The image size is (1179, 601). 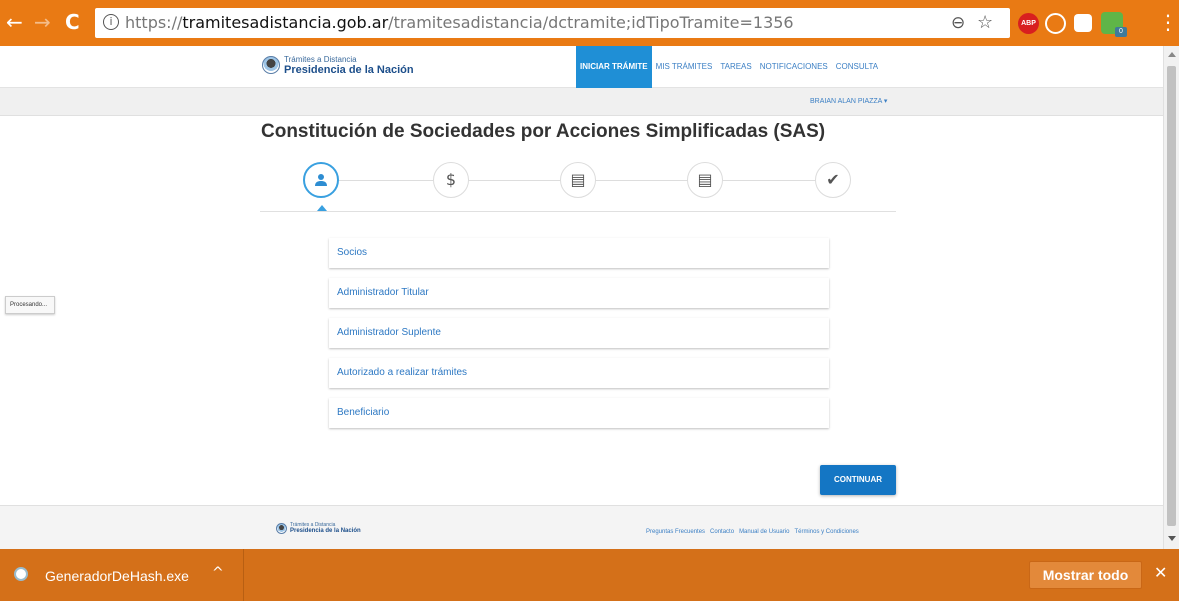 I want to click on dollar-icon: $, so click(x=451, y=179).